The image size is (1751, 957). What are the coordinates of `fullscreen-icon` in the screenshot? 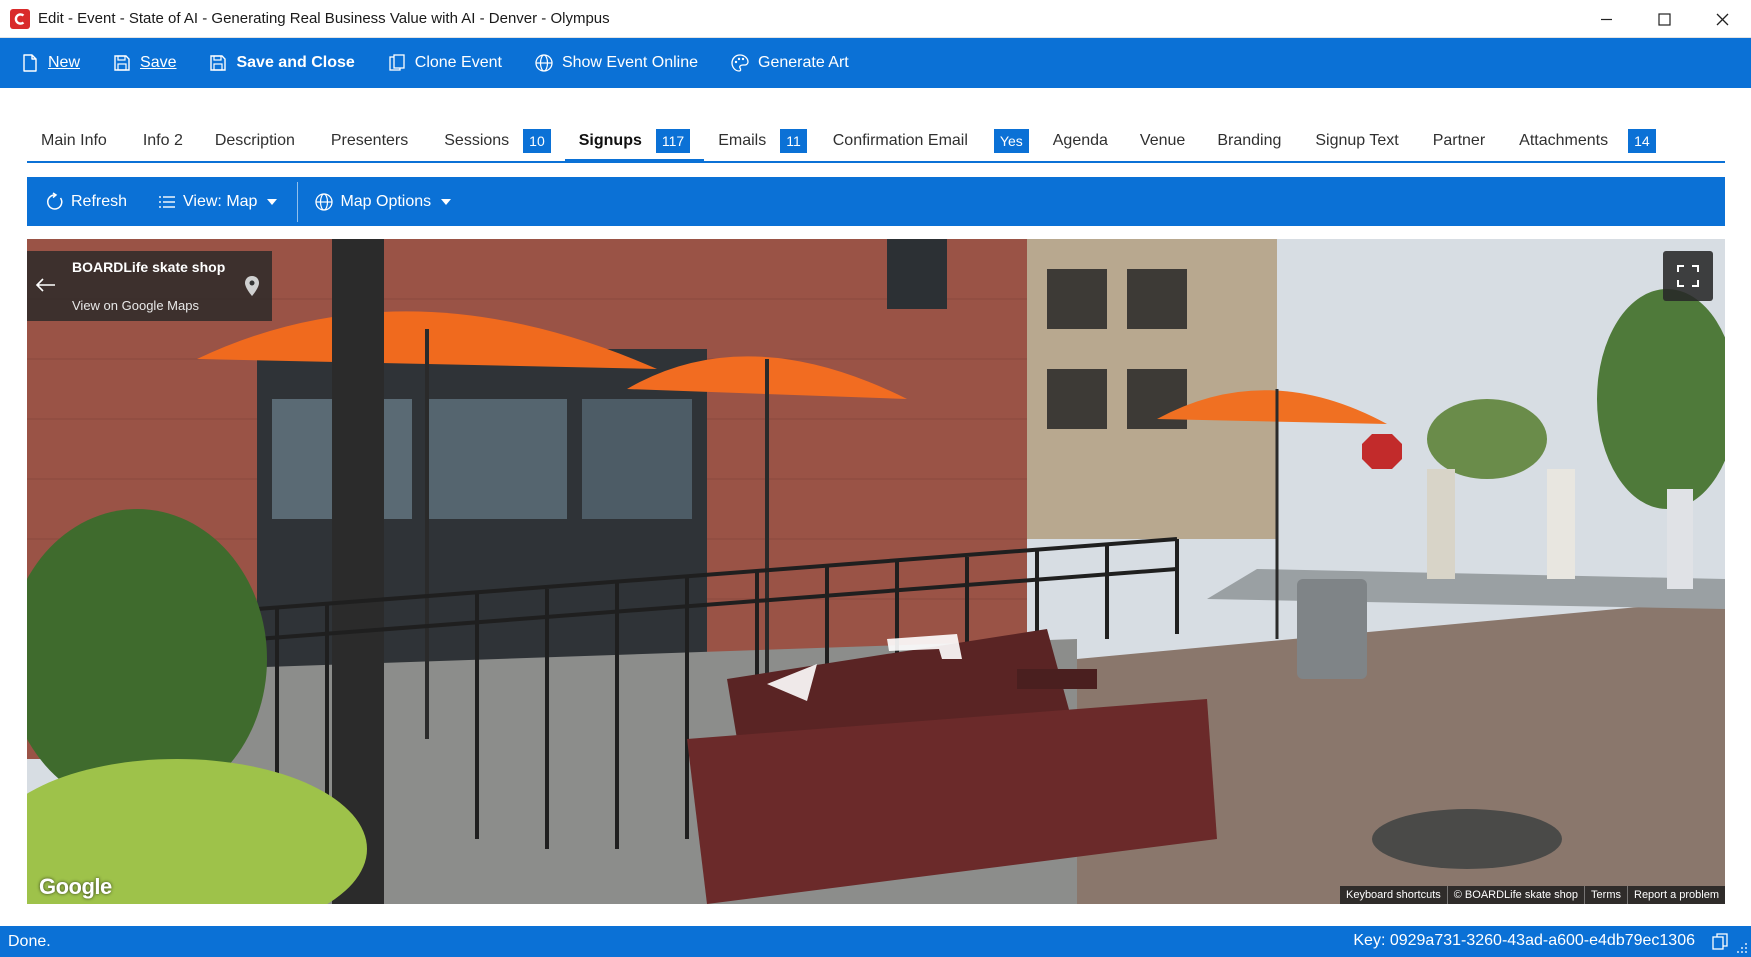 It's located at (1688, 276).